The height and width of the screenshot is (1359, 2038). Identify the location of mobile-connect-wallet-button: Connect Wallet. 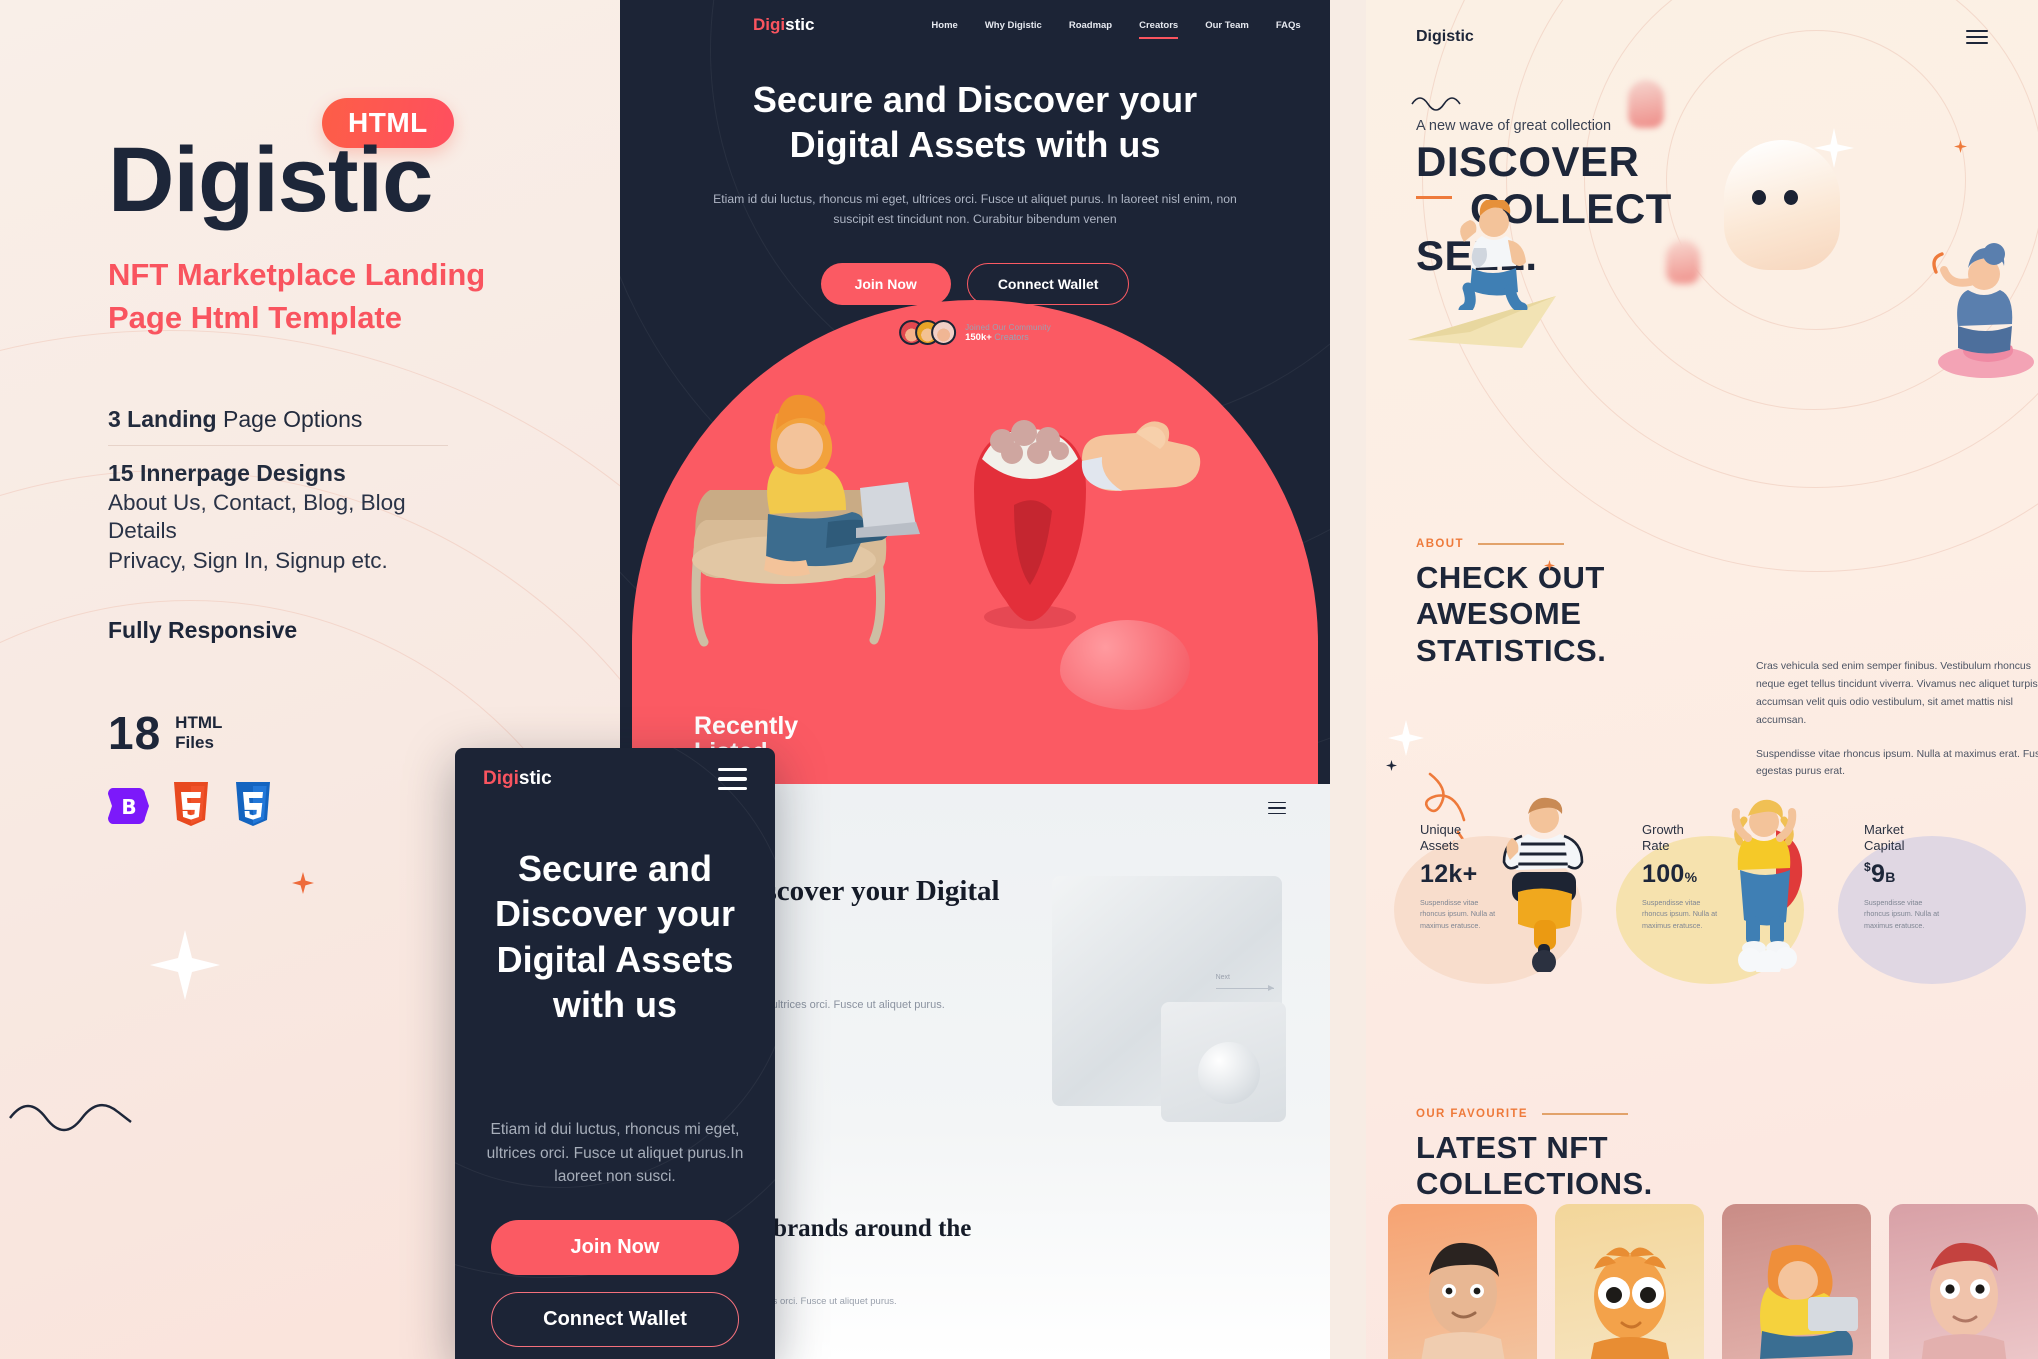
(615, 1319).